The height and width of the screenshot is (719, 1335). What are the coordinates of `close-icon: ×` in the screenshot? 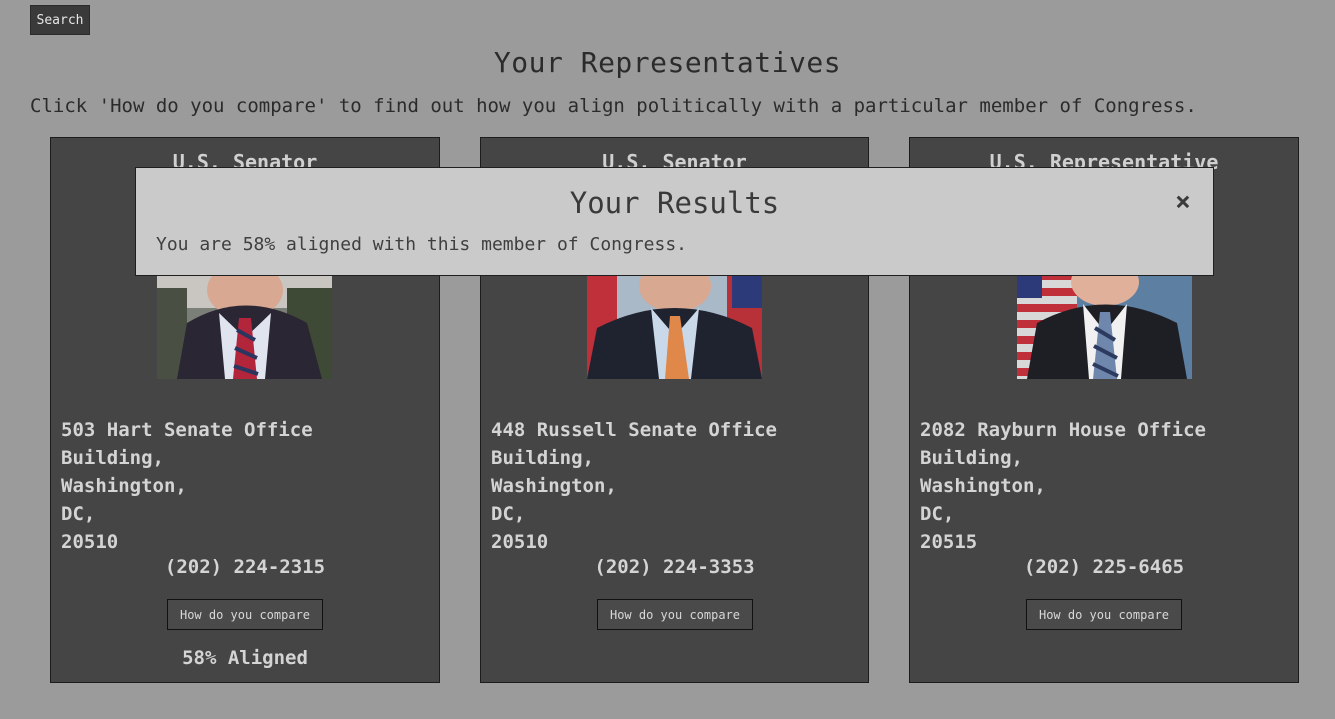 It's located at (1183, 202).